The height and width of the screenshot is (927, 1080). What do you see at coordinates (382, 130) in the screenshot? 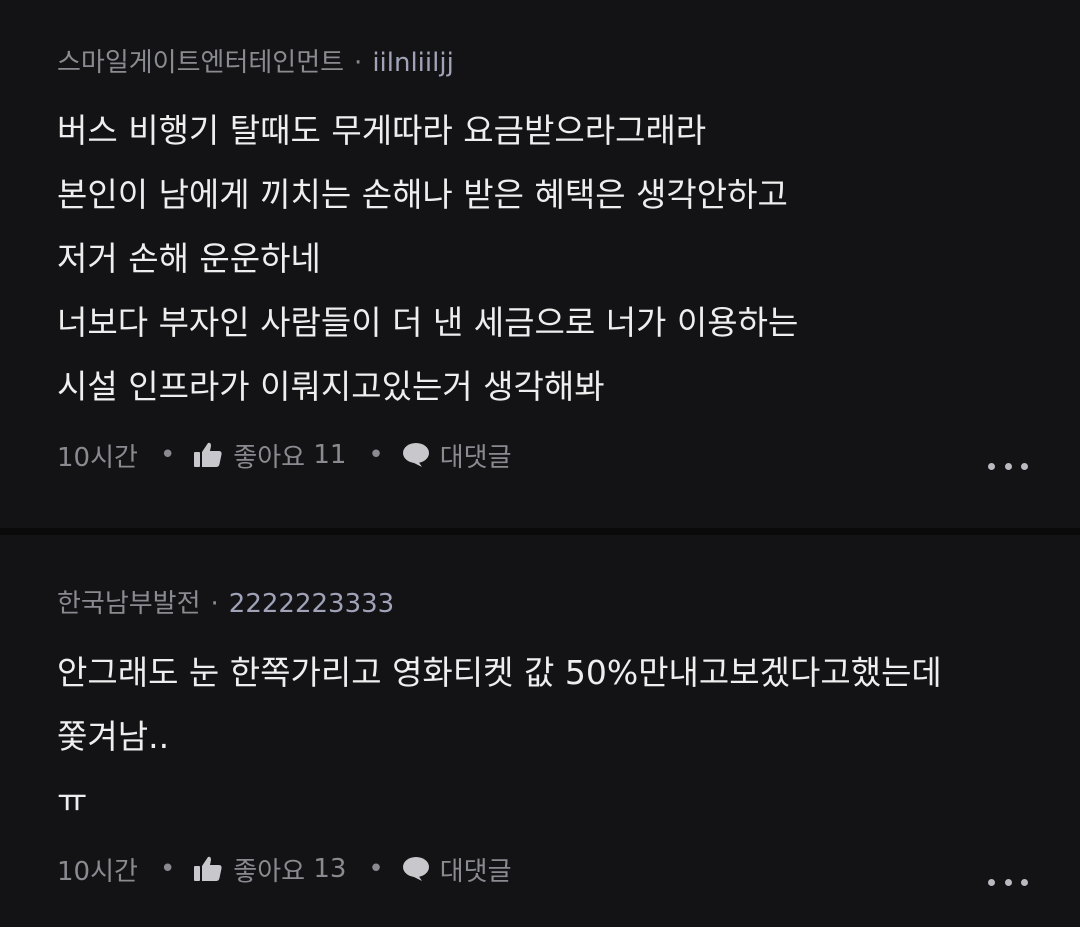
I see `comment-line: 버스 비행기 탈때도 무게따라 요금받으라그래라` at bounding box center [382, 130].